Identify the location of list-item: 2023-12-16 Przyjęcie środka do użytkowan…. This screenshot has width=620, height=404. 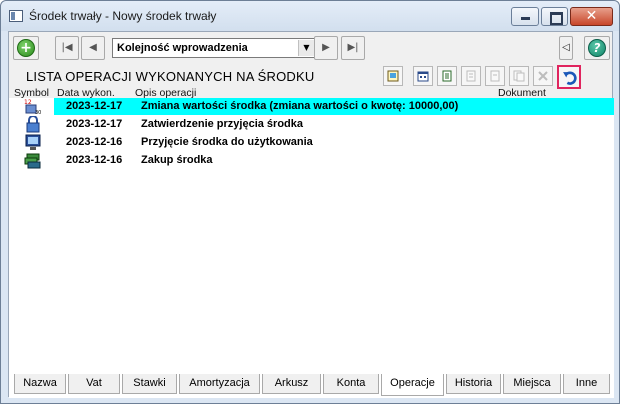
(319, 142).